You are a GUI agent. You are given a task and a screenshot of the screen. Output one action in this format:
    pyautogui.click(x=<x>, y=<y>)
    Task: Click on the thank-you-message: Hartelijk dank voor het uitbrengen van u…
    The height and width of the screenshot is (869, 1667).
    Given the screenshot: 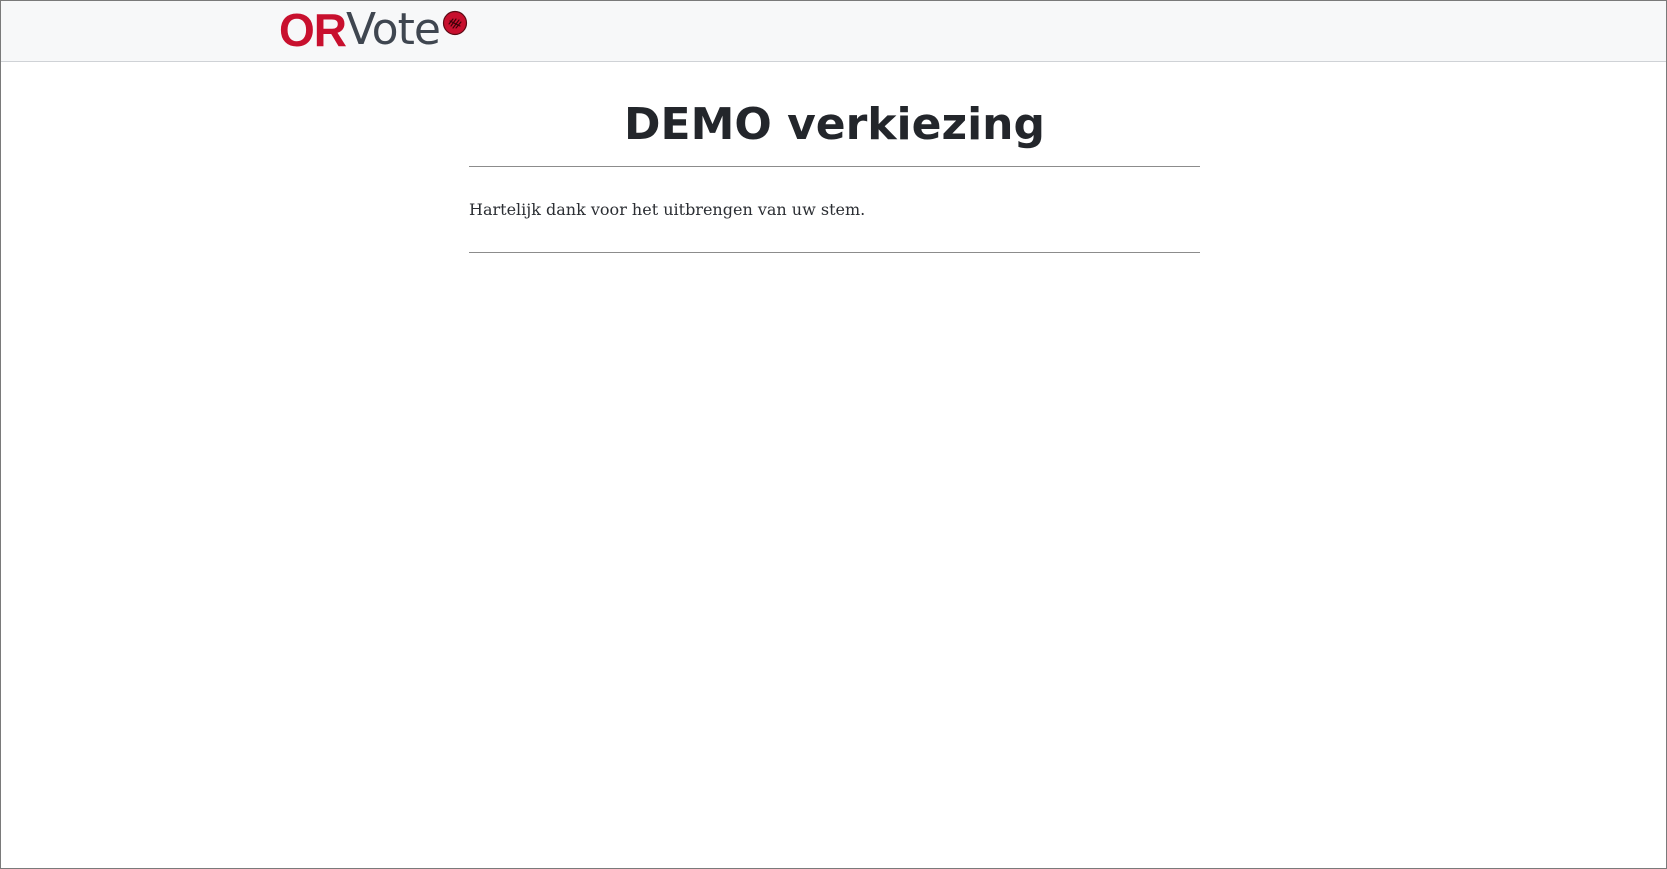 What is the action you would take?
    pyautogui.click(x=667, y=209)
    